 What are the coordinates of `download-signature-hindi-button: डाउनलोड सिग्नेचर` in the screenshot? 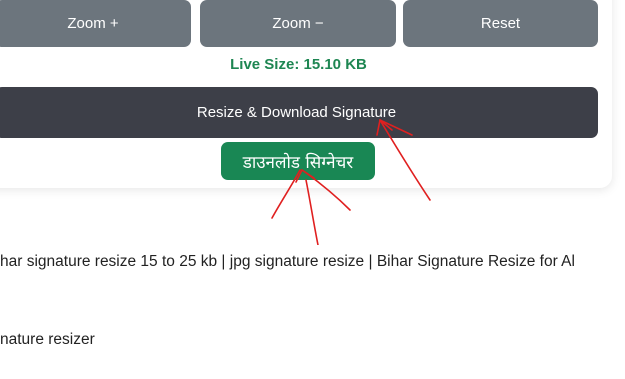 It's located at (298, 161).